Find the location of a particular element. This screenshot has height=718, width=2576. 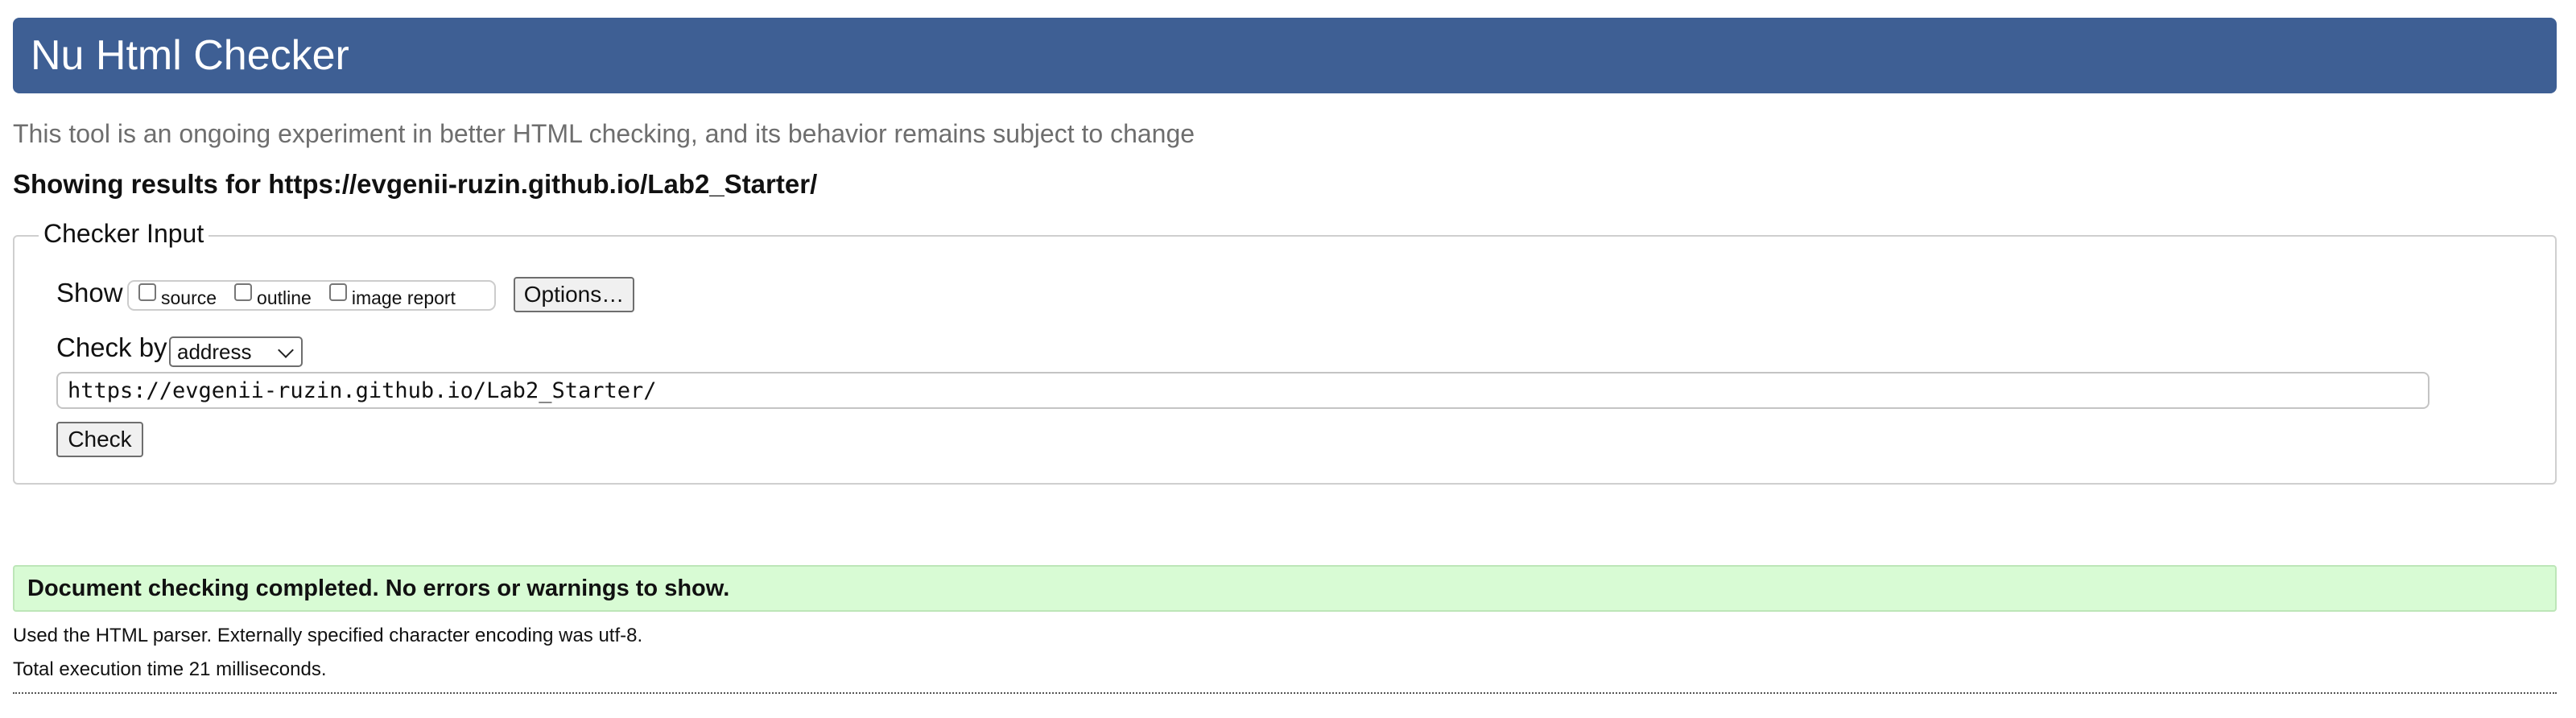

show-outline-option: outline is located at coordinates (273, 296).